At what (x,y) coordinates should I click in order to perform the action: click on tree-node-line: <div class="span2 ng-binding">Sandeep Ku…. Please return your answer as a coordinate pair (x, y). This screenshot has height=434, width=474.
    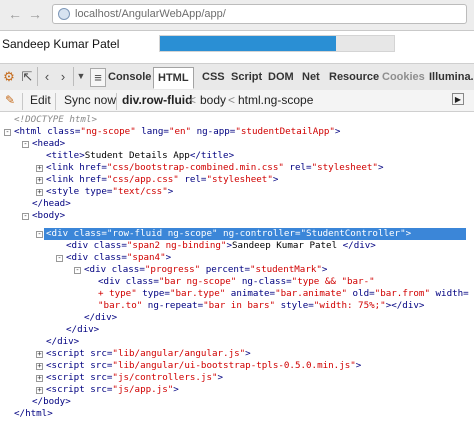
    Looking at the image, I should click on (221, 246).